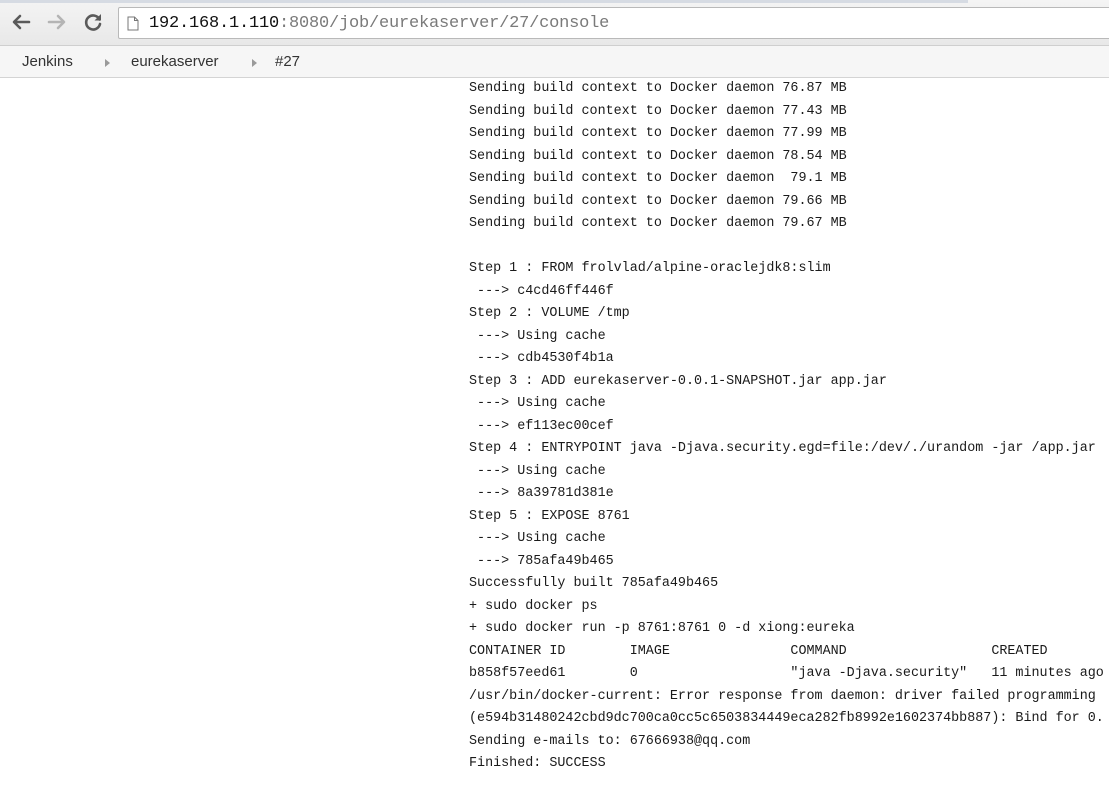 The image size is (1109, 803). Describe the element at coordinates (47, 61) in the screenshot. I see `breadcrumb-jenkins: Jenkins` at that location.